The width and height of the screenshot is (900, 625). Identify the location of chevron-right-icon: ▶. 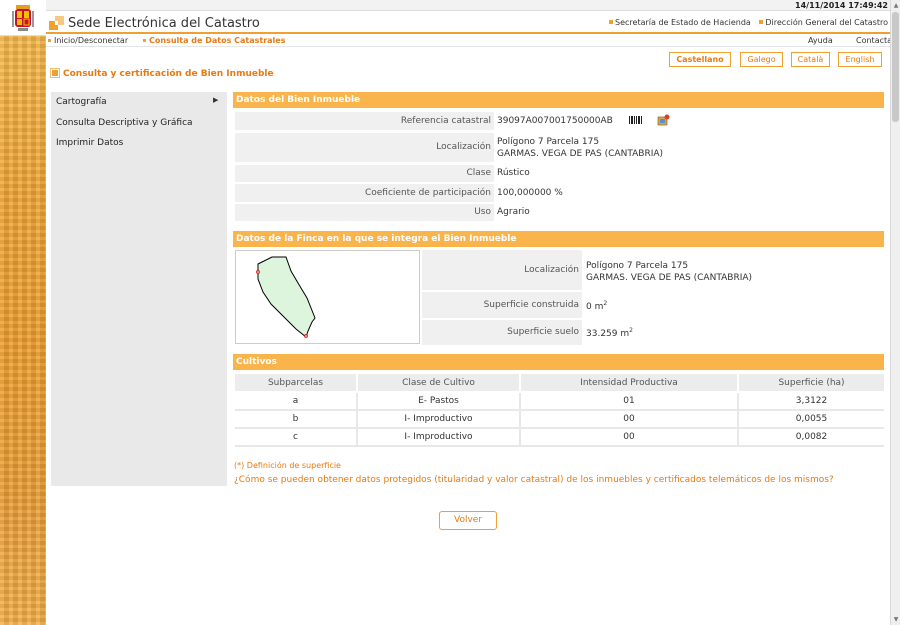
(216, 100).